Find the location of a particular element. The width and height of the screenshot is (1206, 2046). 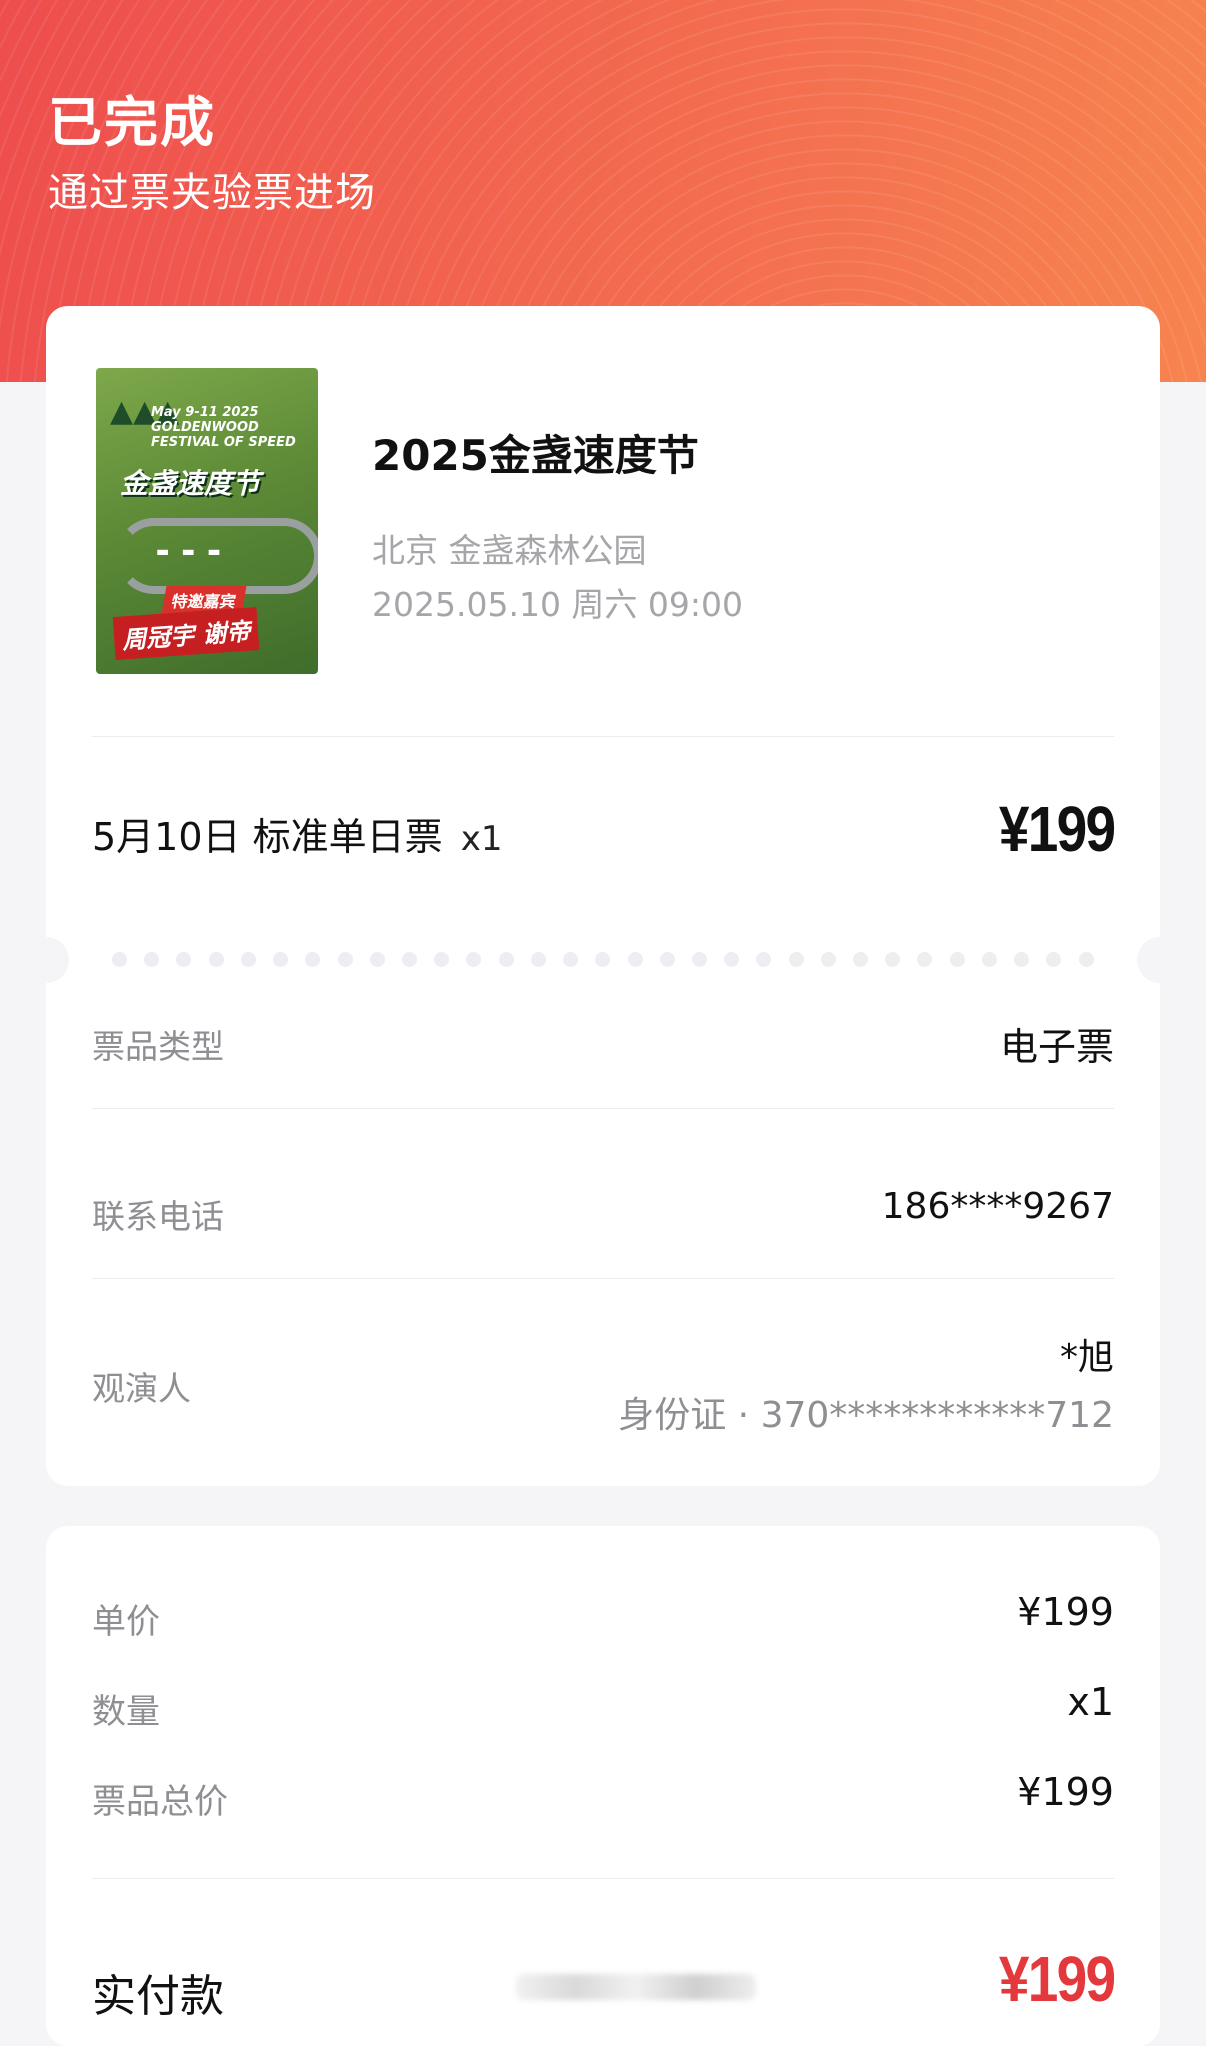

ticket-notch-left is located at coordinates (46, 960).